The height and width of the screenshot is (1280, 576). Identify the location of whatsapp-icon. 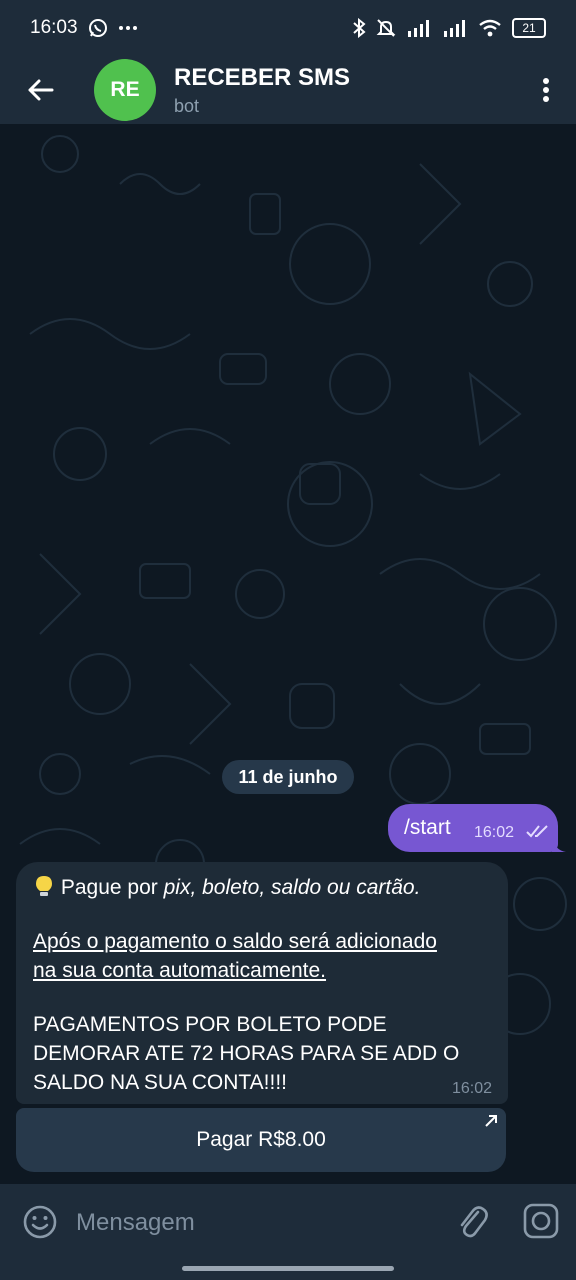
(98, 28).